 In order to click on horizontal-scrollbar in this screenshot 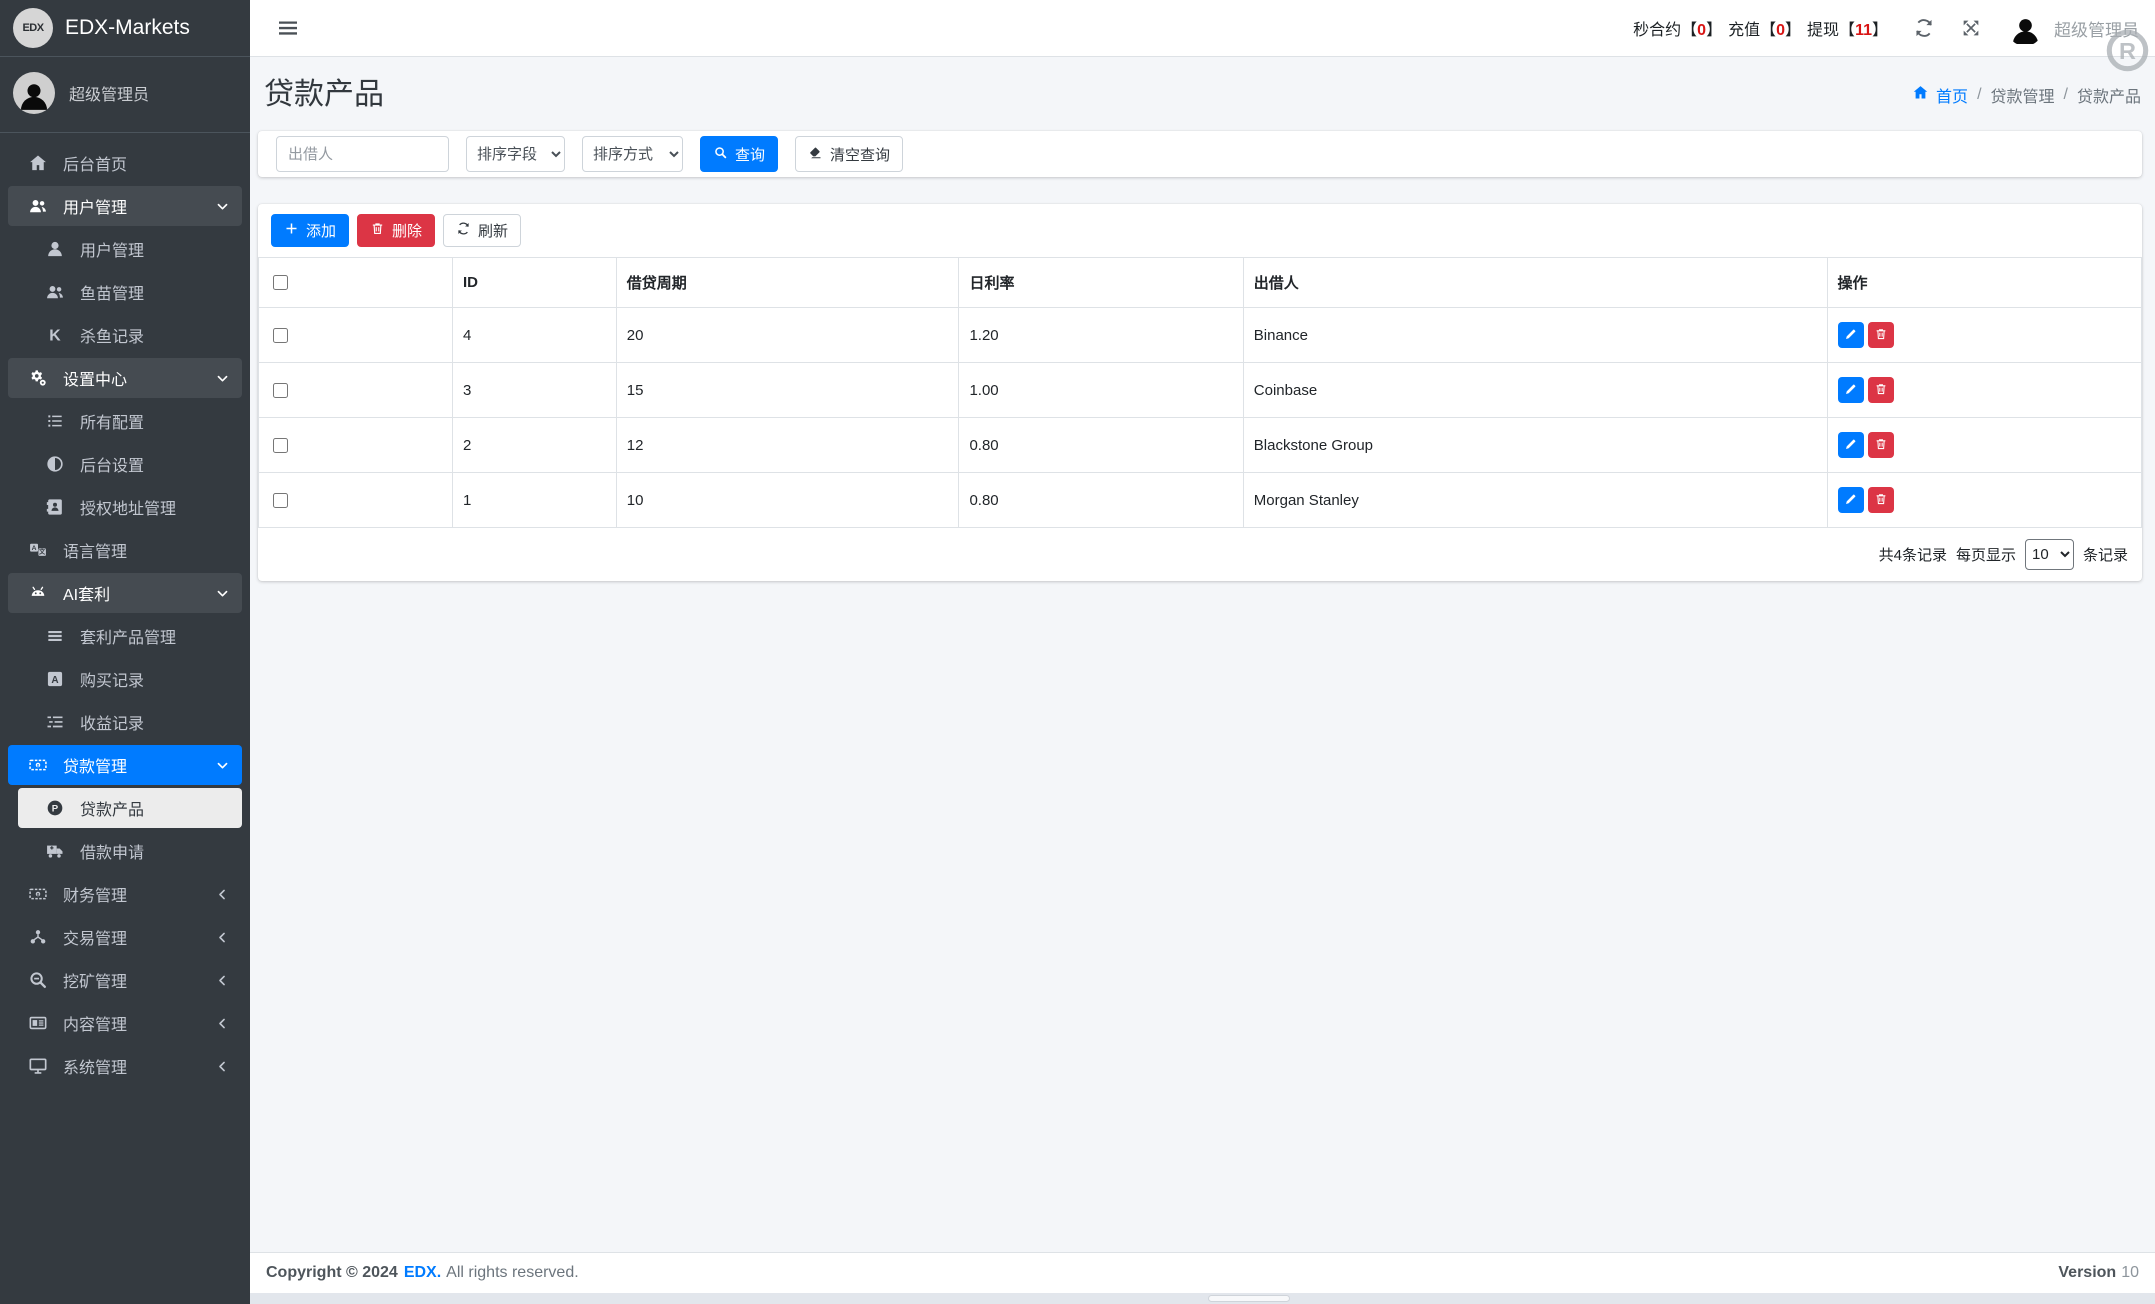, I will do `click(1202, 1298)`.